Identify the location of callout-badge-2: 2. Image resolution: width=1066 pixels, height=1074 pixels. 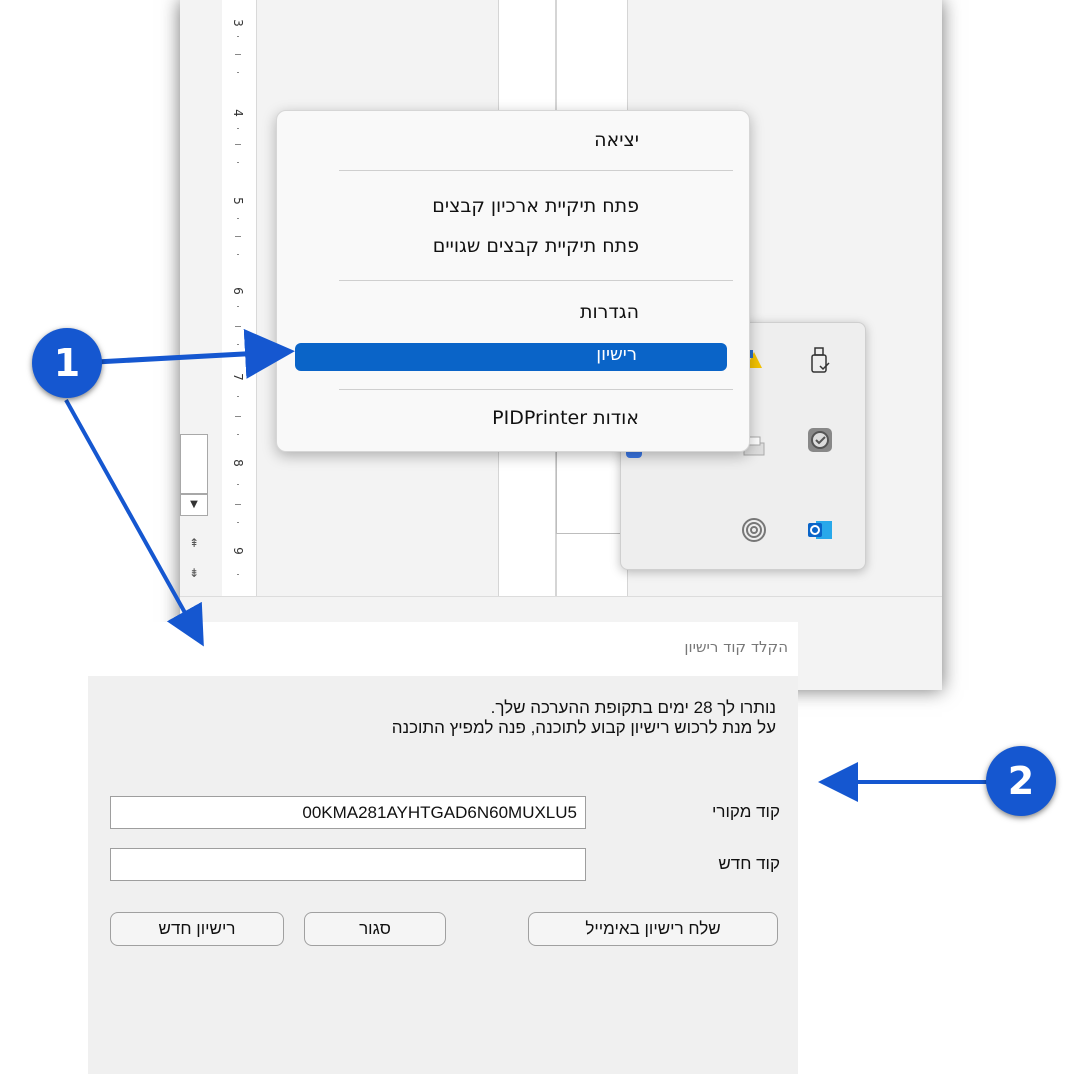
(1021, 781).